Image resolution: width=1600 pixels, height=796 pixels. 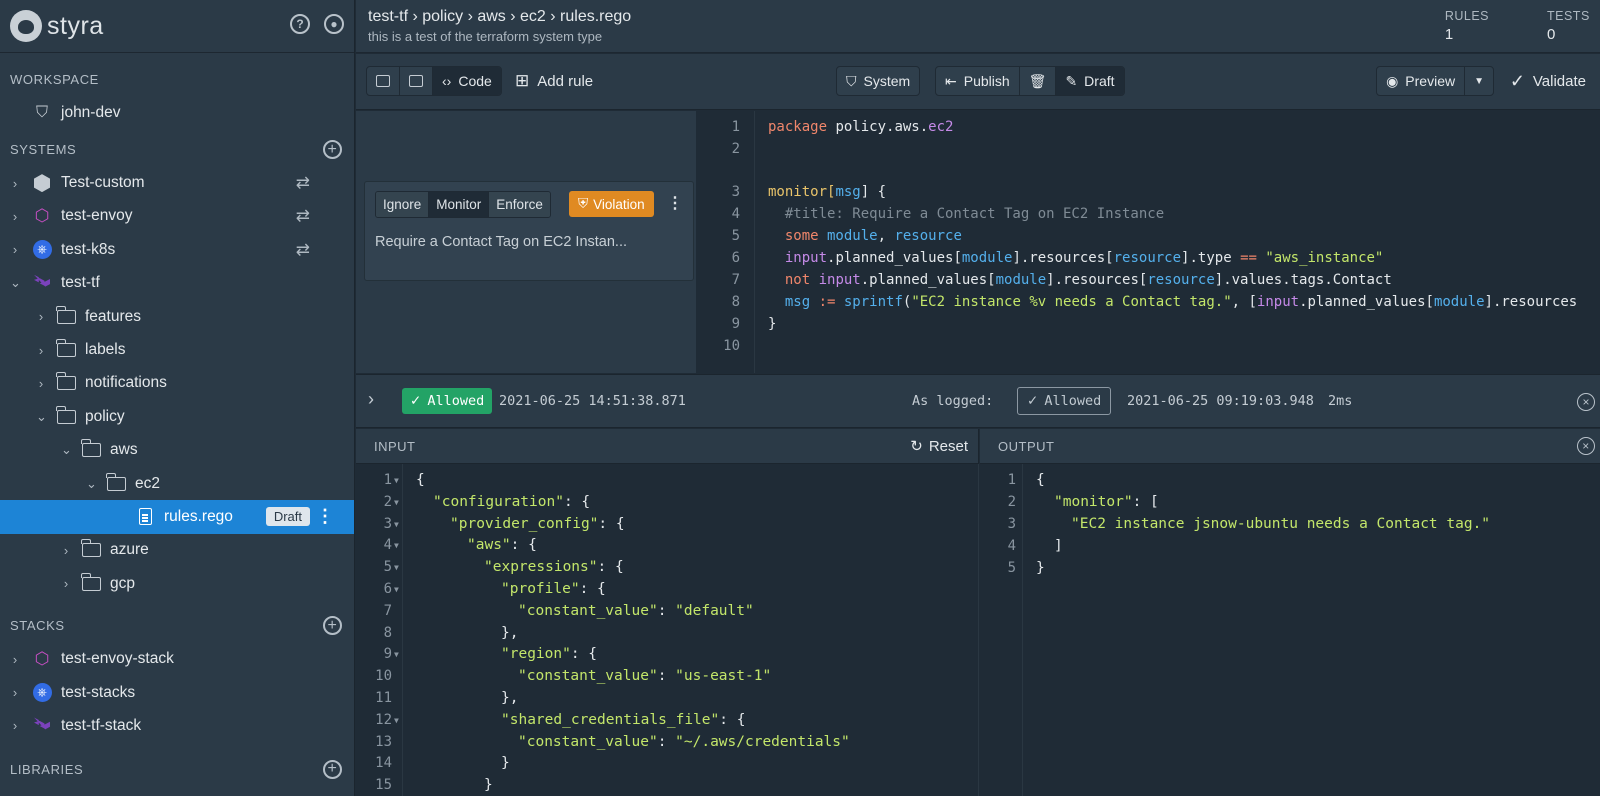 I want to click on folder-labels: › labels, so click(x=177, y=349).